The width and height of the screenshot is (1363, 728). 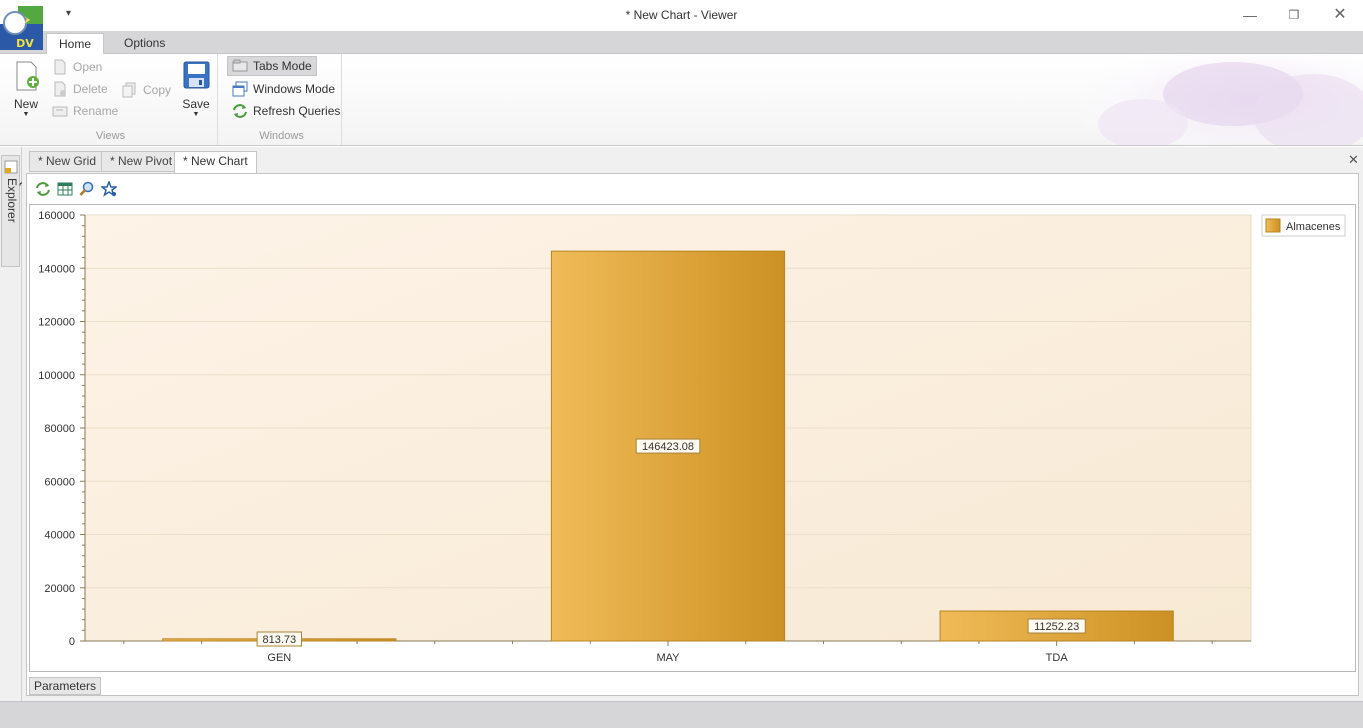 What do you see at coordinates (59, 536) in the screenshot?
I see `y-tick-label: 40000` at bounding box center [59, 536].